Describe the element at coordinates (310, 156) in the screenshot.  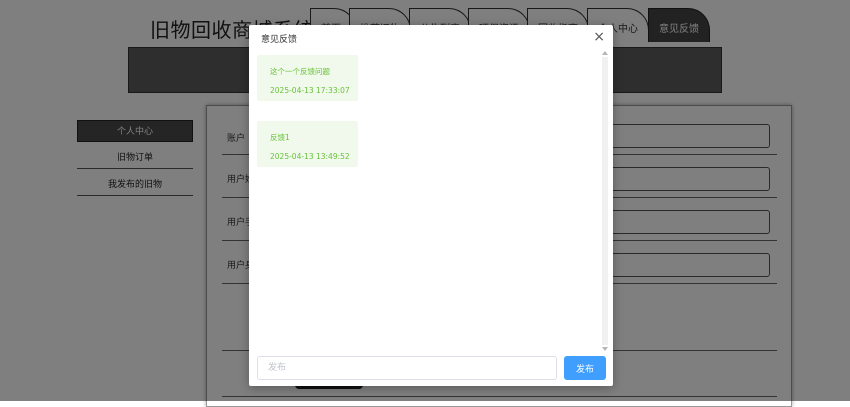
I see `feedback-message-date: 2025-04-13 13:49:52` at that location.